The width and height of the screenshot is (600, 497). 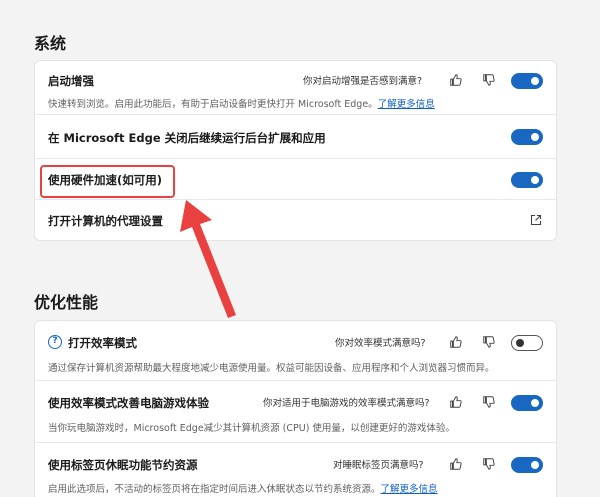 I want to click on section-title-performance: 优化性能, so click(x=66, y=302).